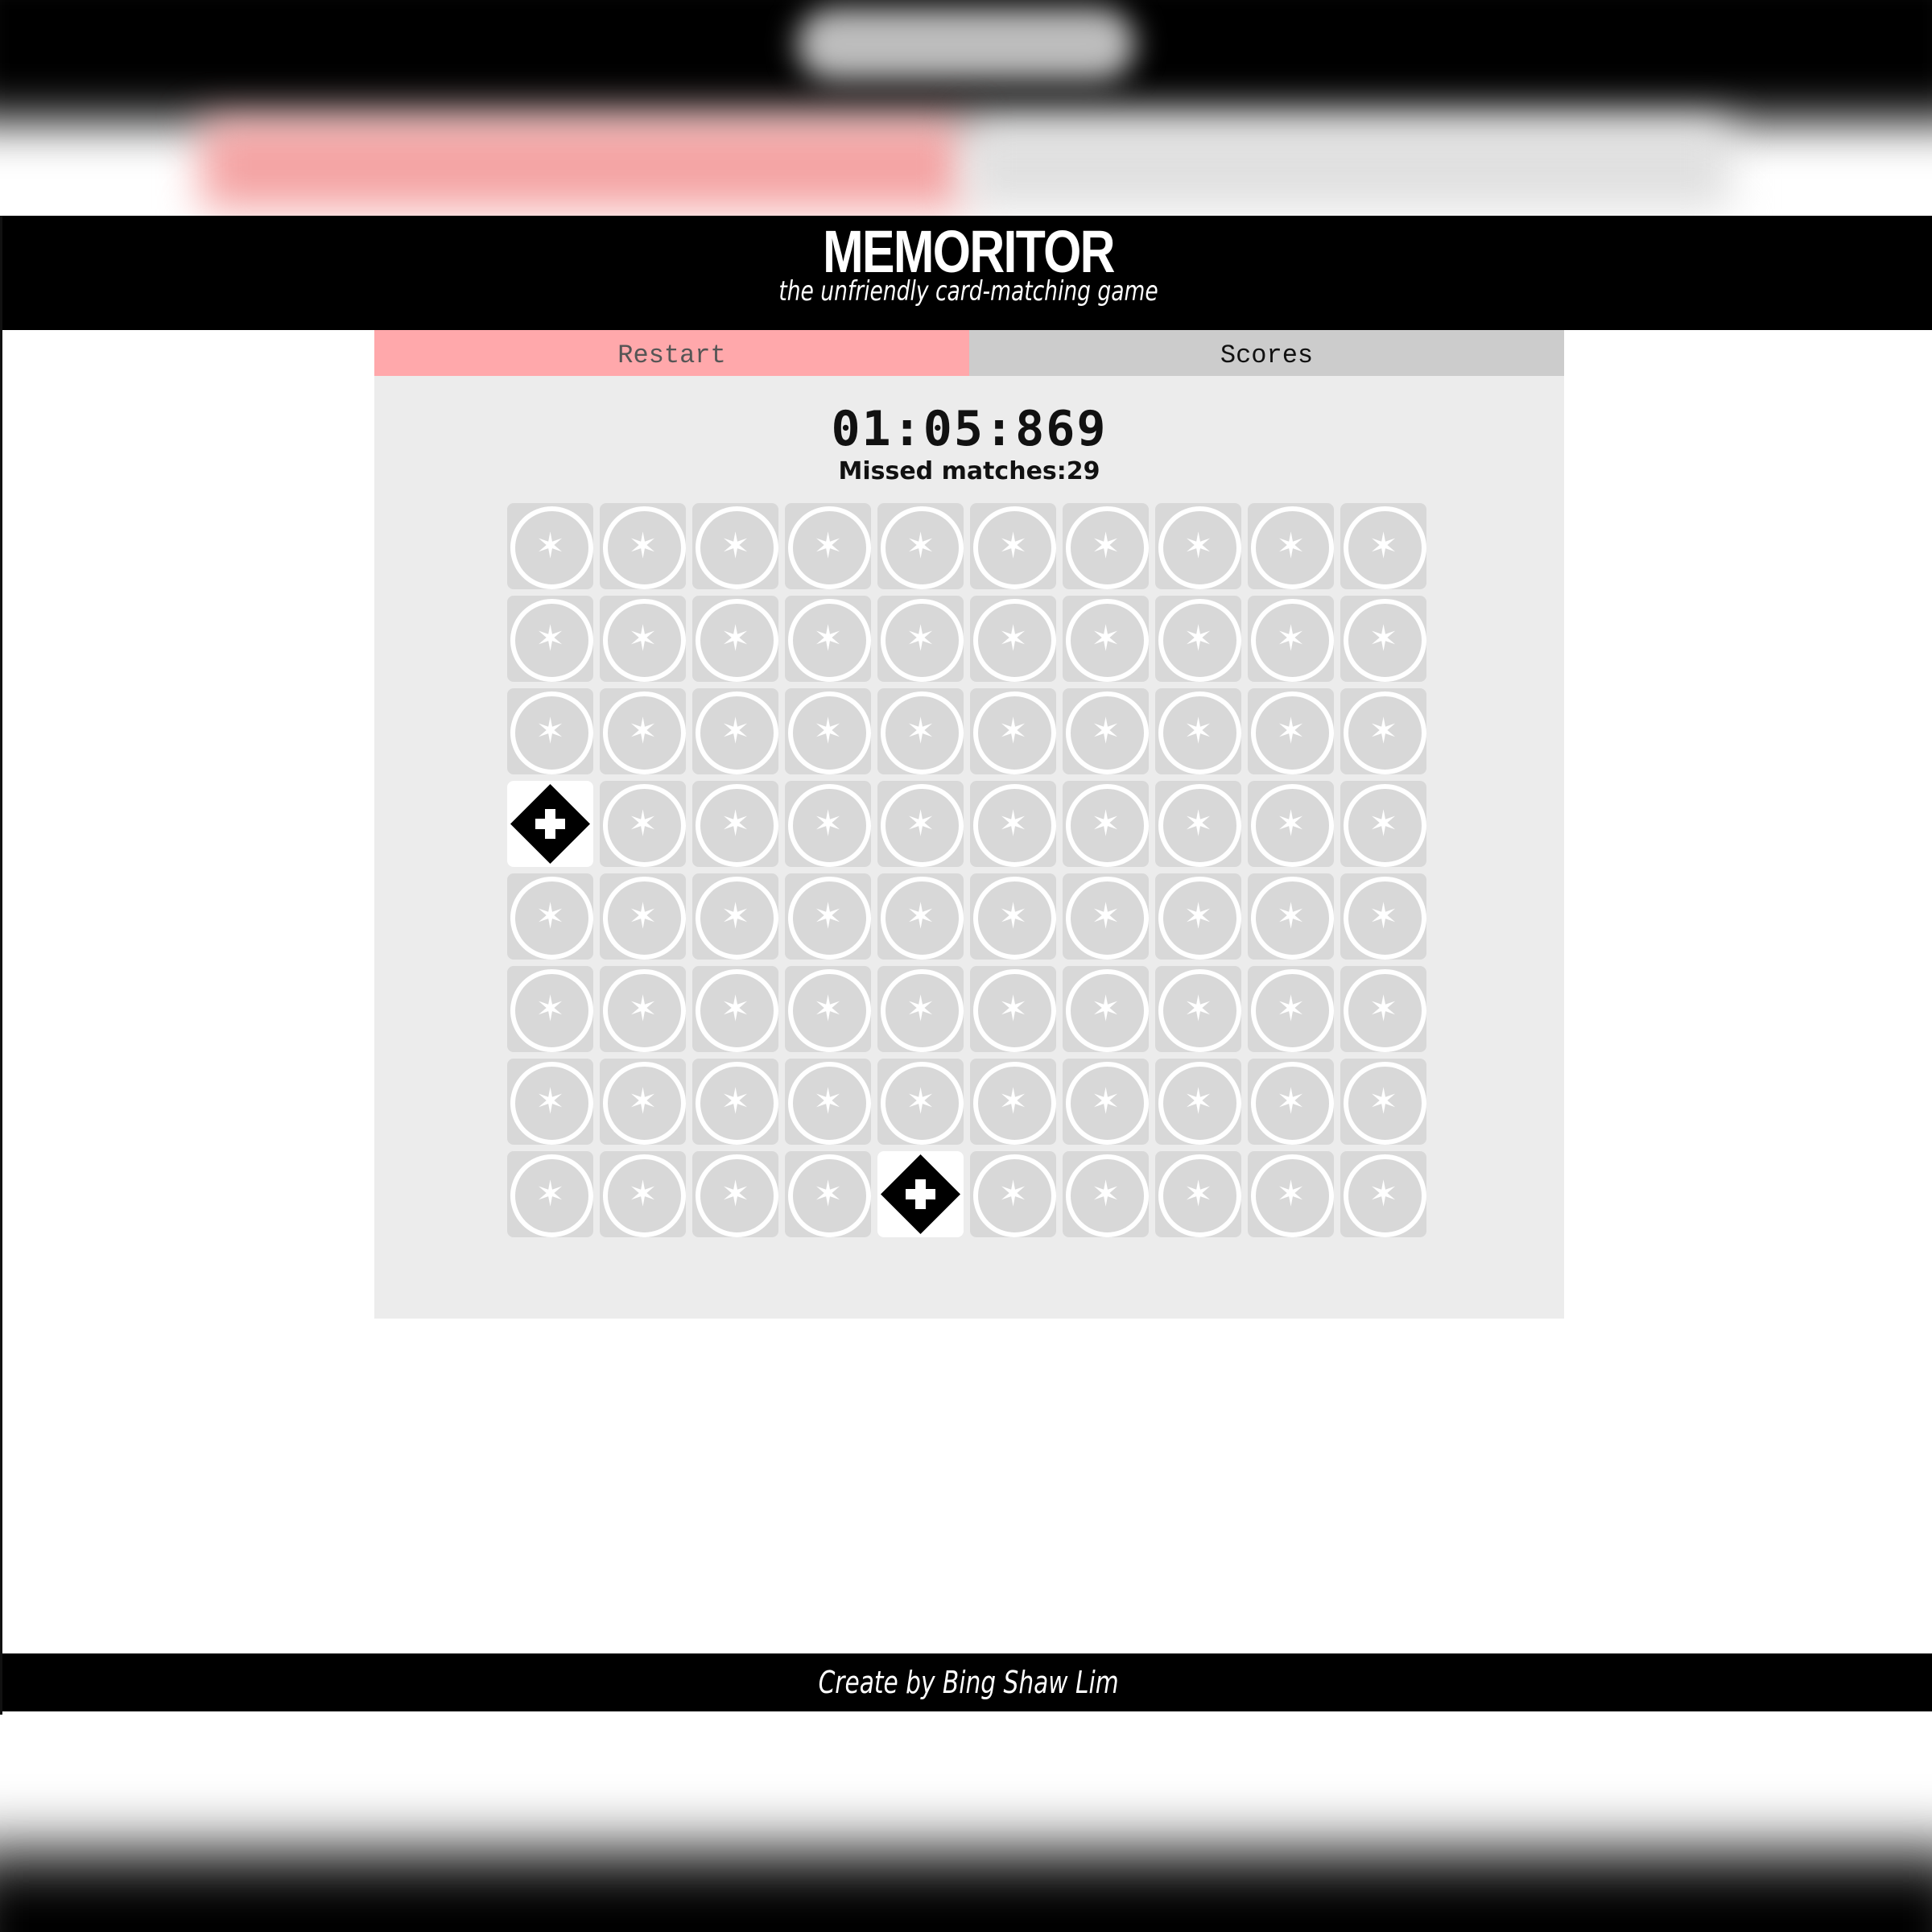  I want to click on diamond-cross-icon, so click(550, 824).